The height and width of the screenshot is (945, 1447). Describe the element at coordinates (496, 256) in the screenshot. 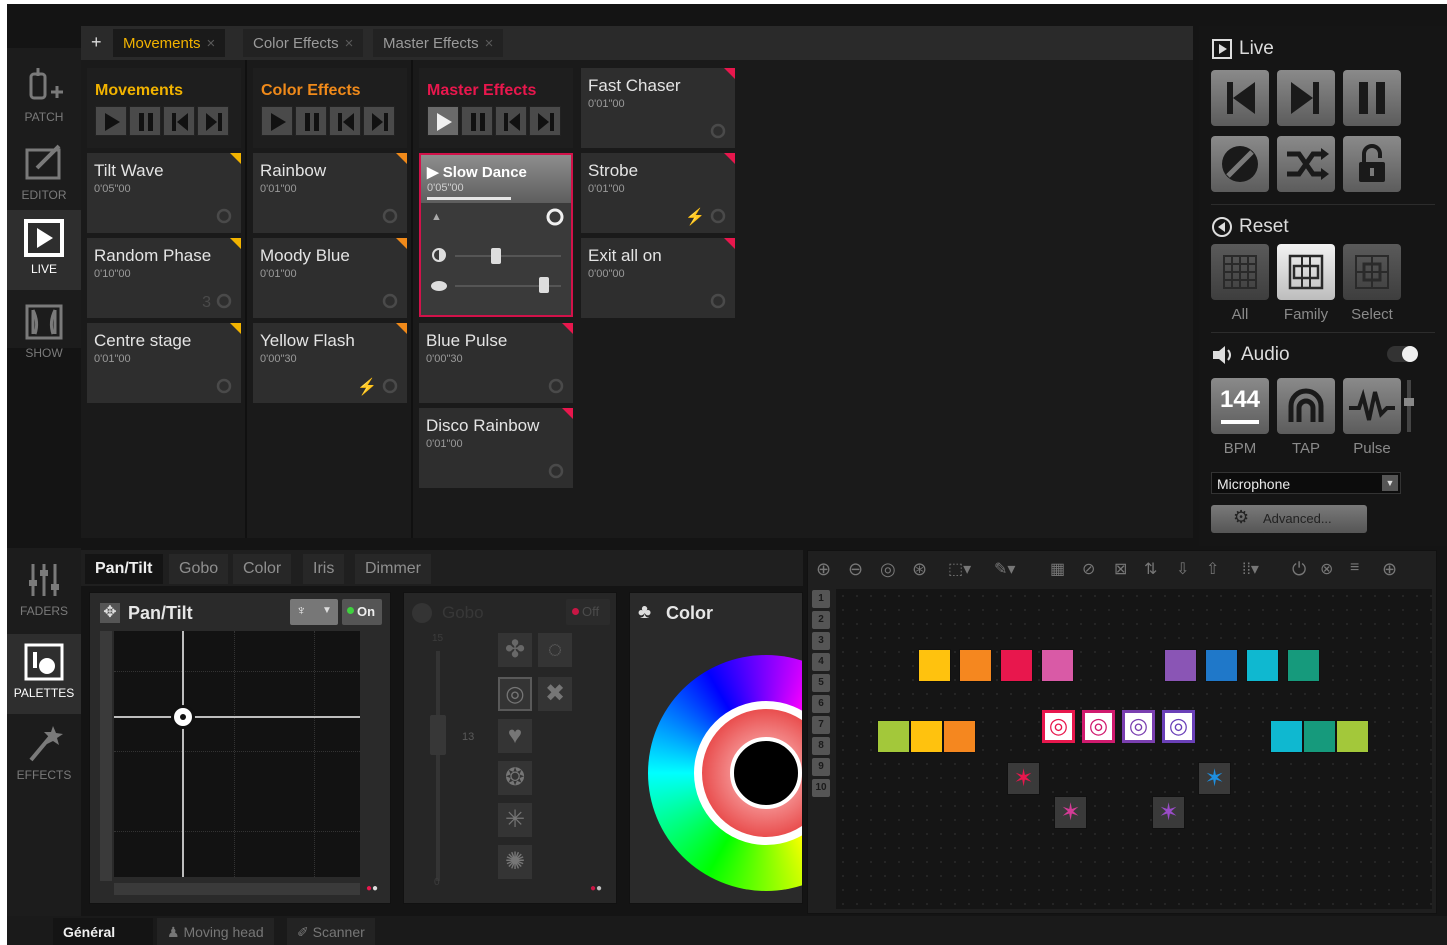

I see `slider-handle` at that location.